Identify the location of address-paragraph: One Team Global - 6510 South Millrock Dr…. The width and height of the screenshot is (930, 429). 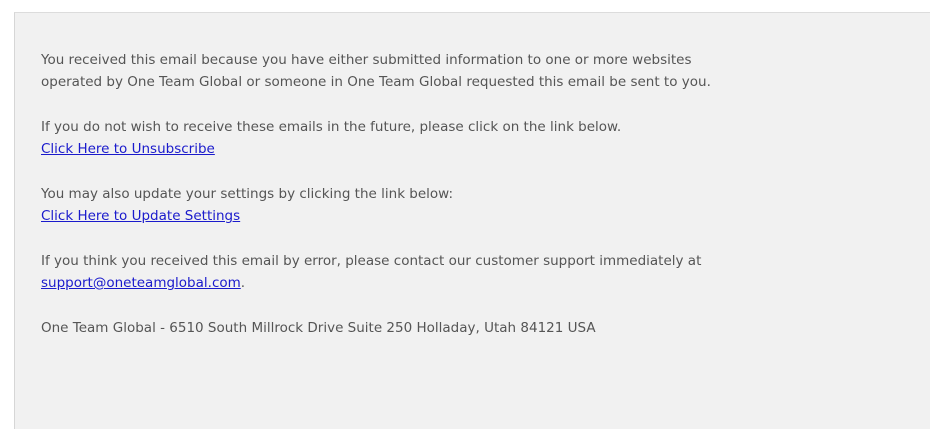
(471, 328).